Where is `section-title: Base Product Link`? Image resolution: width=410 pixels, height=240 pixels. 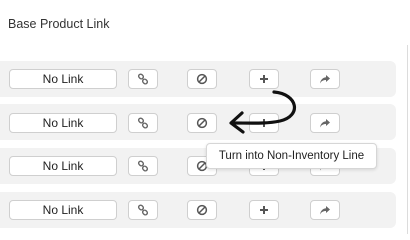 section-title: Base Product Link is located at coordinates (59, 24).